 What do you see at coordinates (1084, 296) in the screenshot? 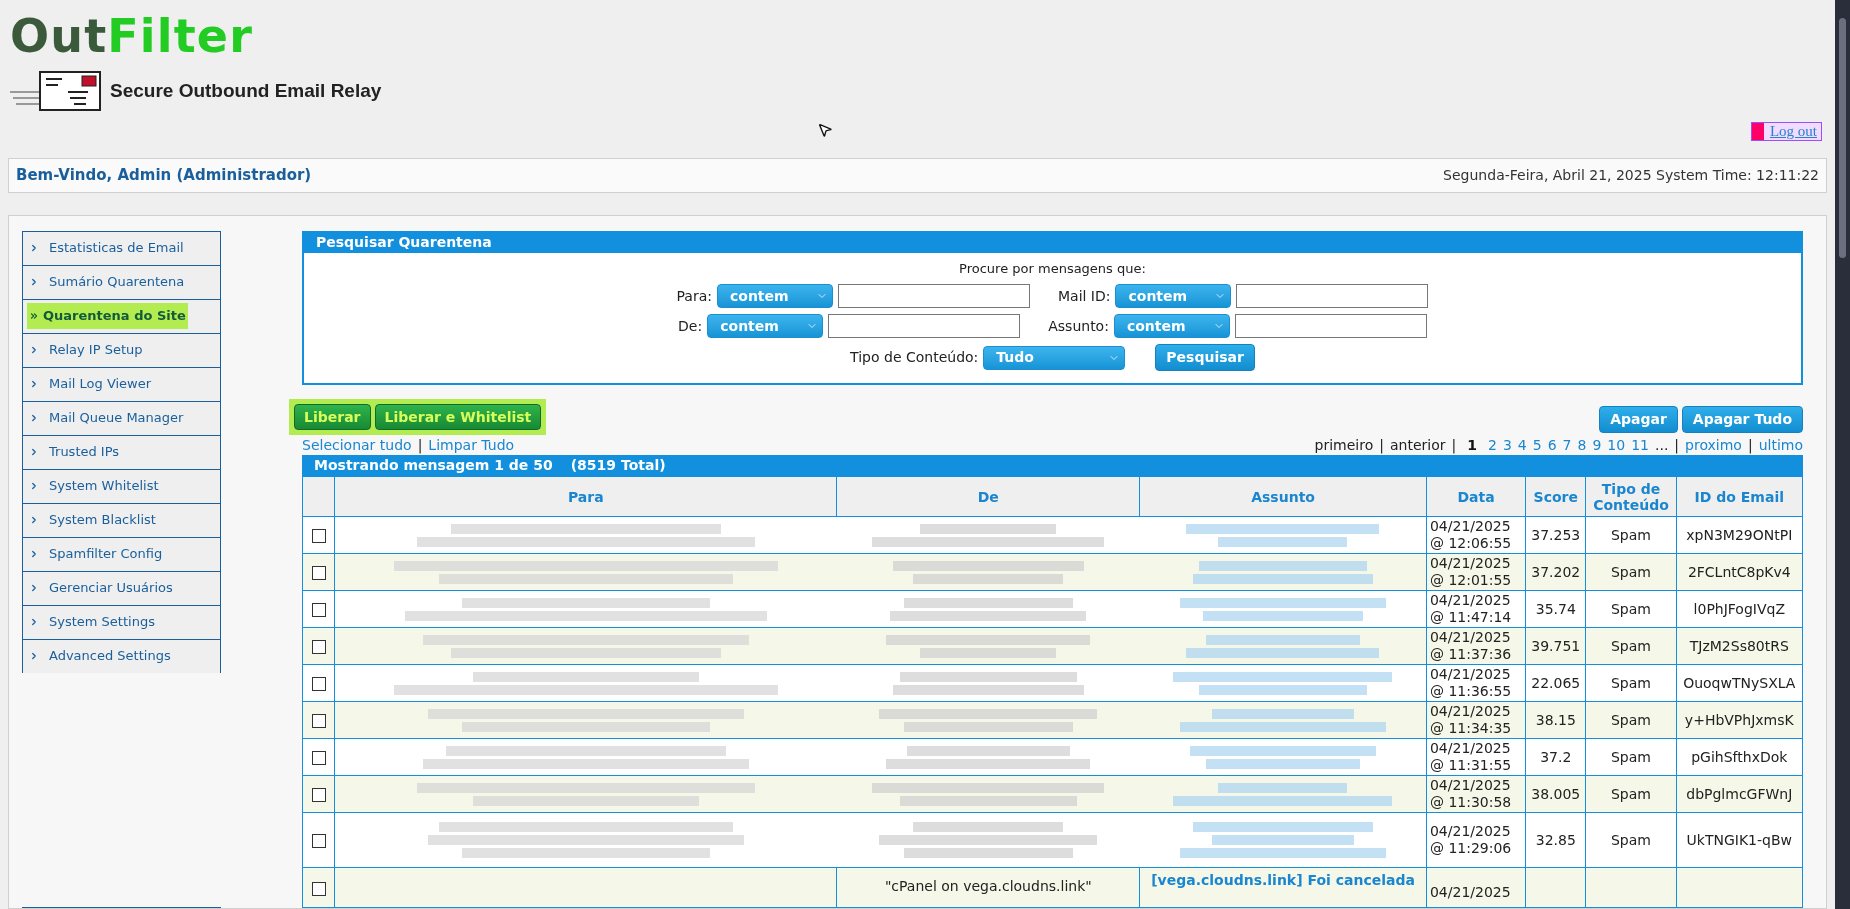
I see `field-label: Mail ID:` at bounding box center [1084, 296].